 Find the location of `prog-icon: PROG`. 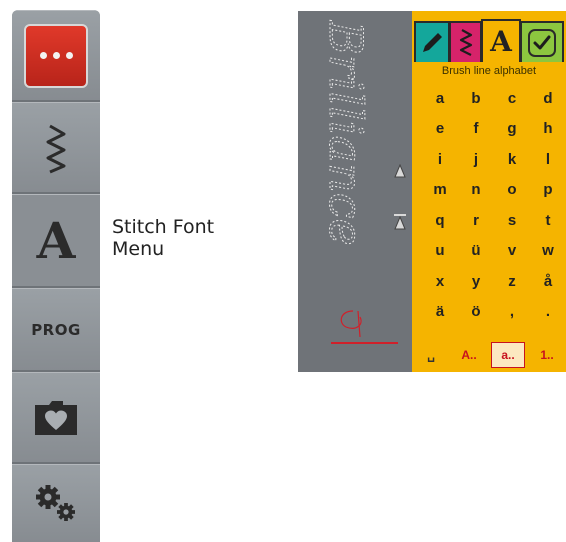

prog-icon: PROG is located at coordinates (56, 329).